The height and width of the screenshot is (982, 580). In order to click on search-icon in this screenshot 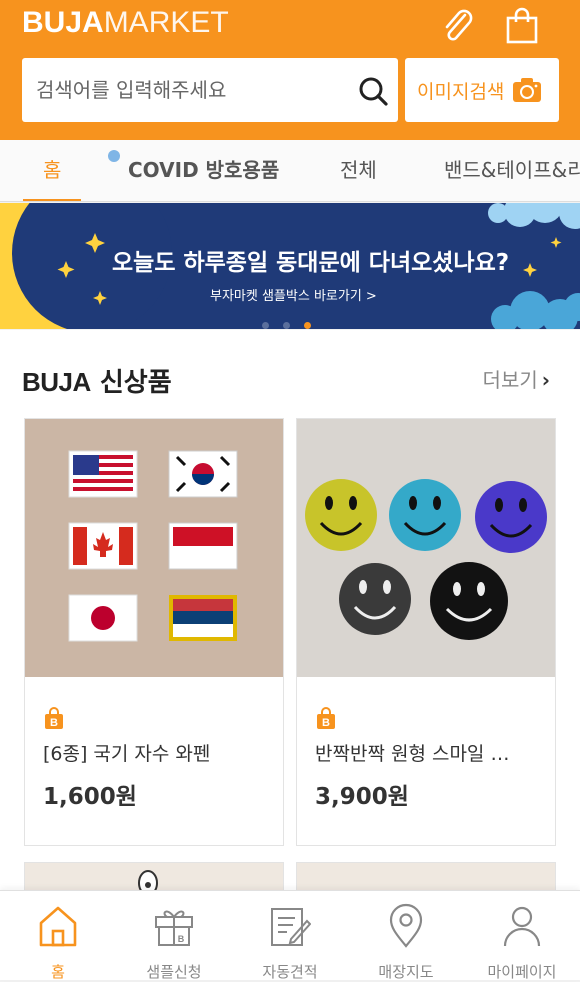, I will do `click(373, 91)`.